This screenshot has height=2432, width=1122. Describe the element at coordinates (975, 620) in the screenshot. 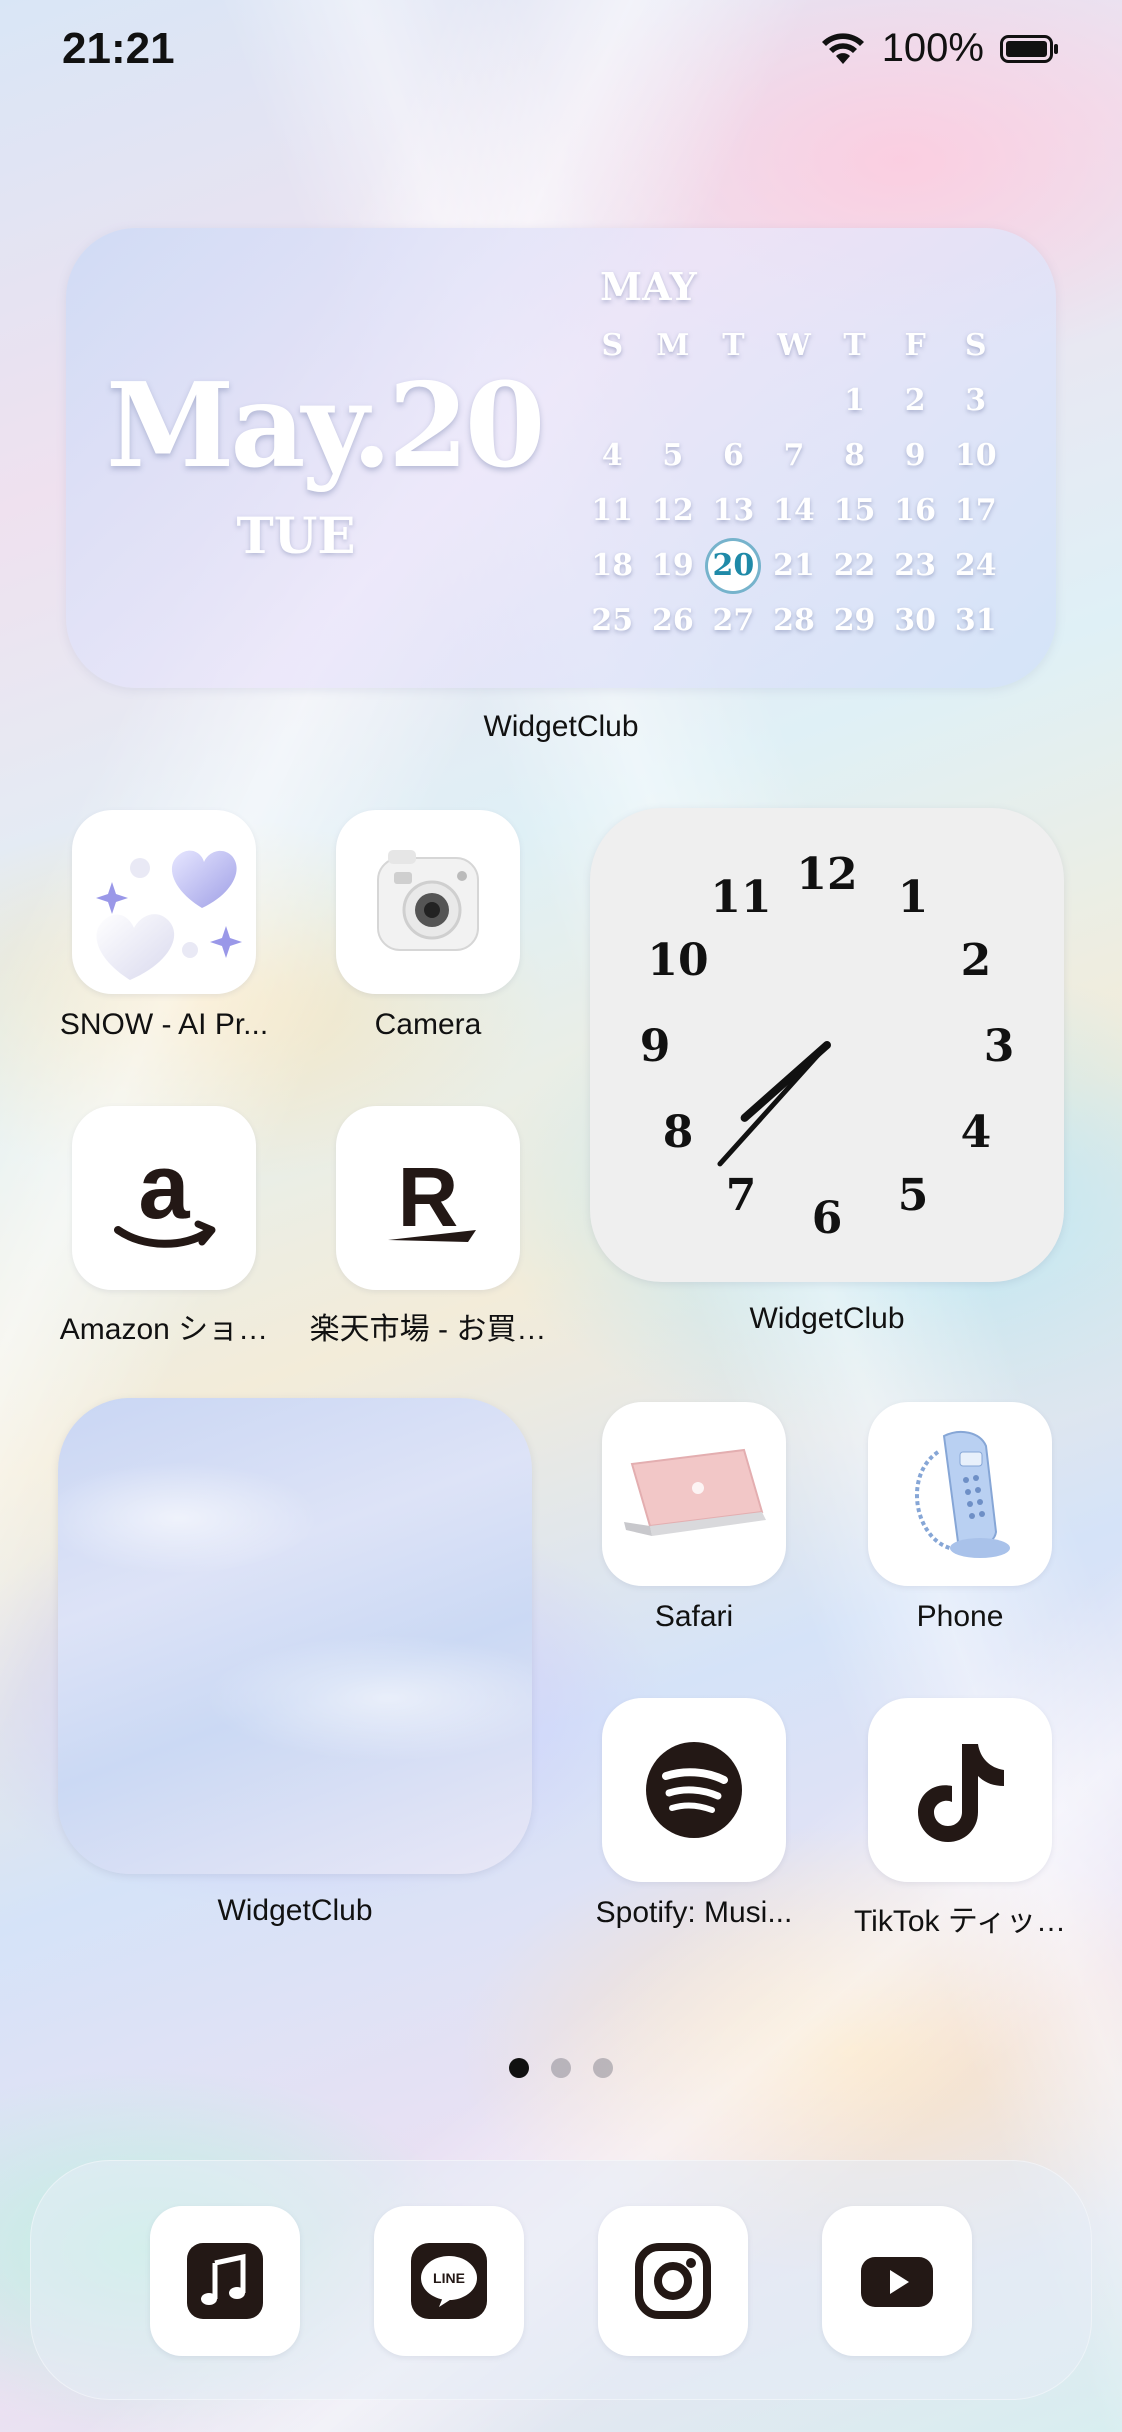

I see `calendar-day: 31` at that location.